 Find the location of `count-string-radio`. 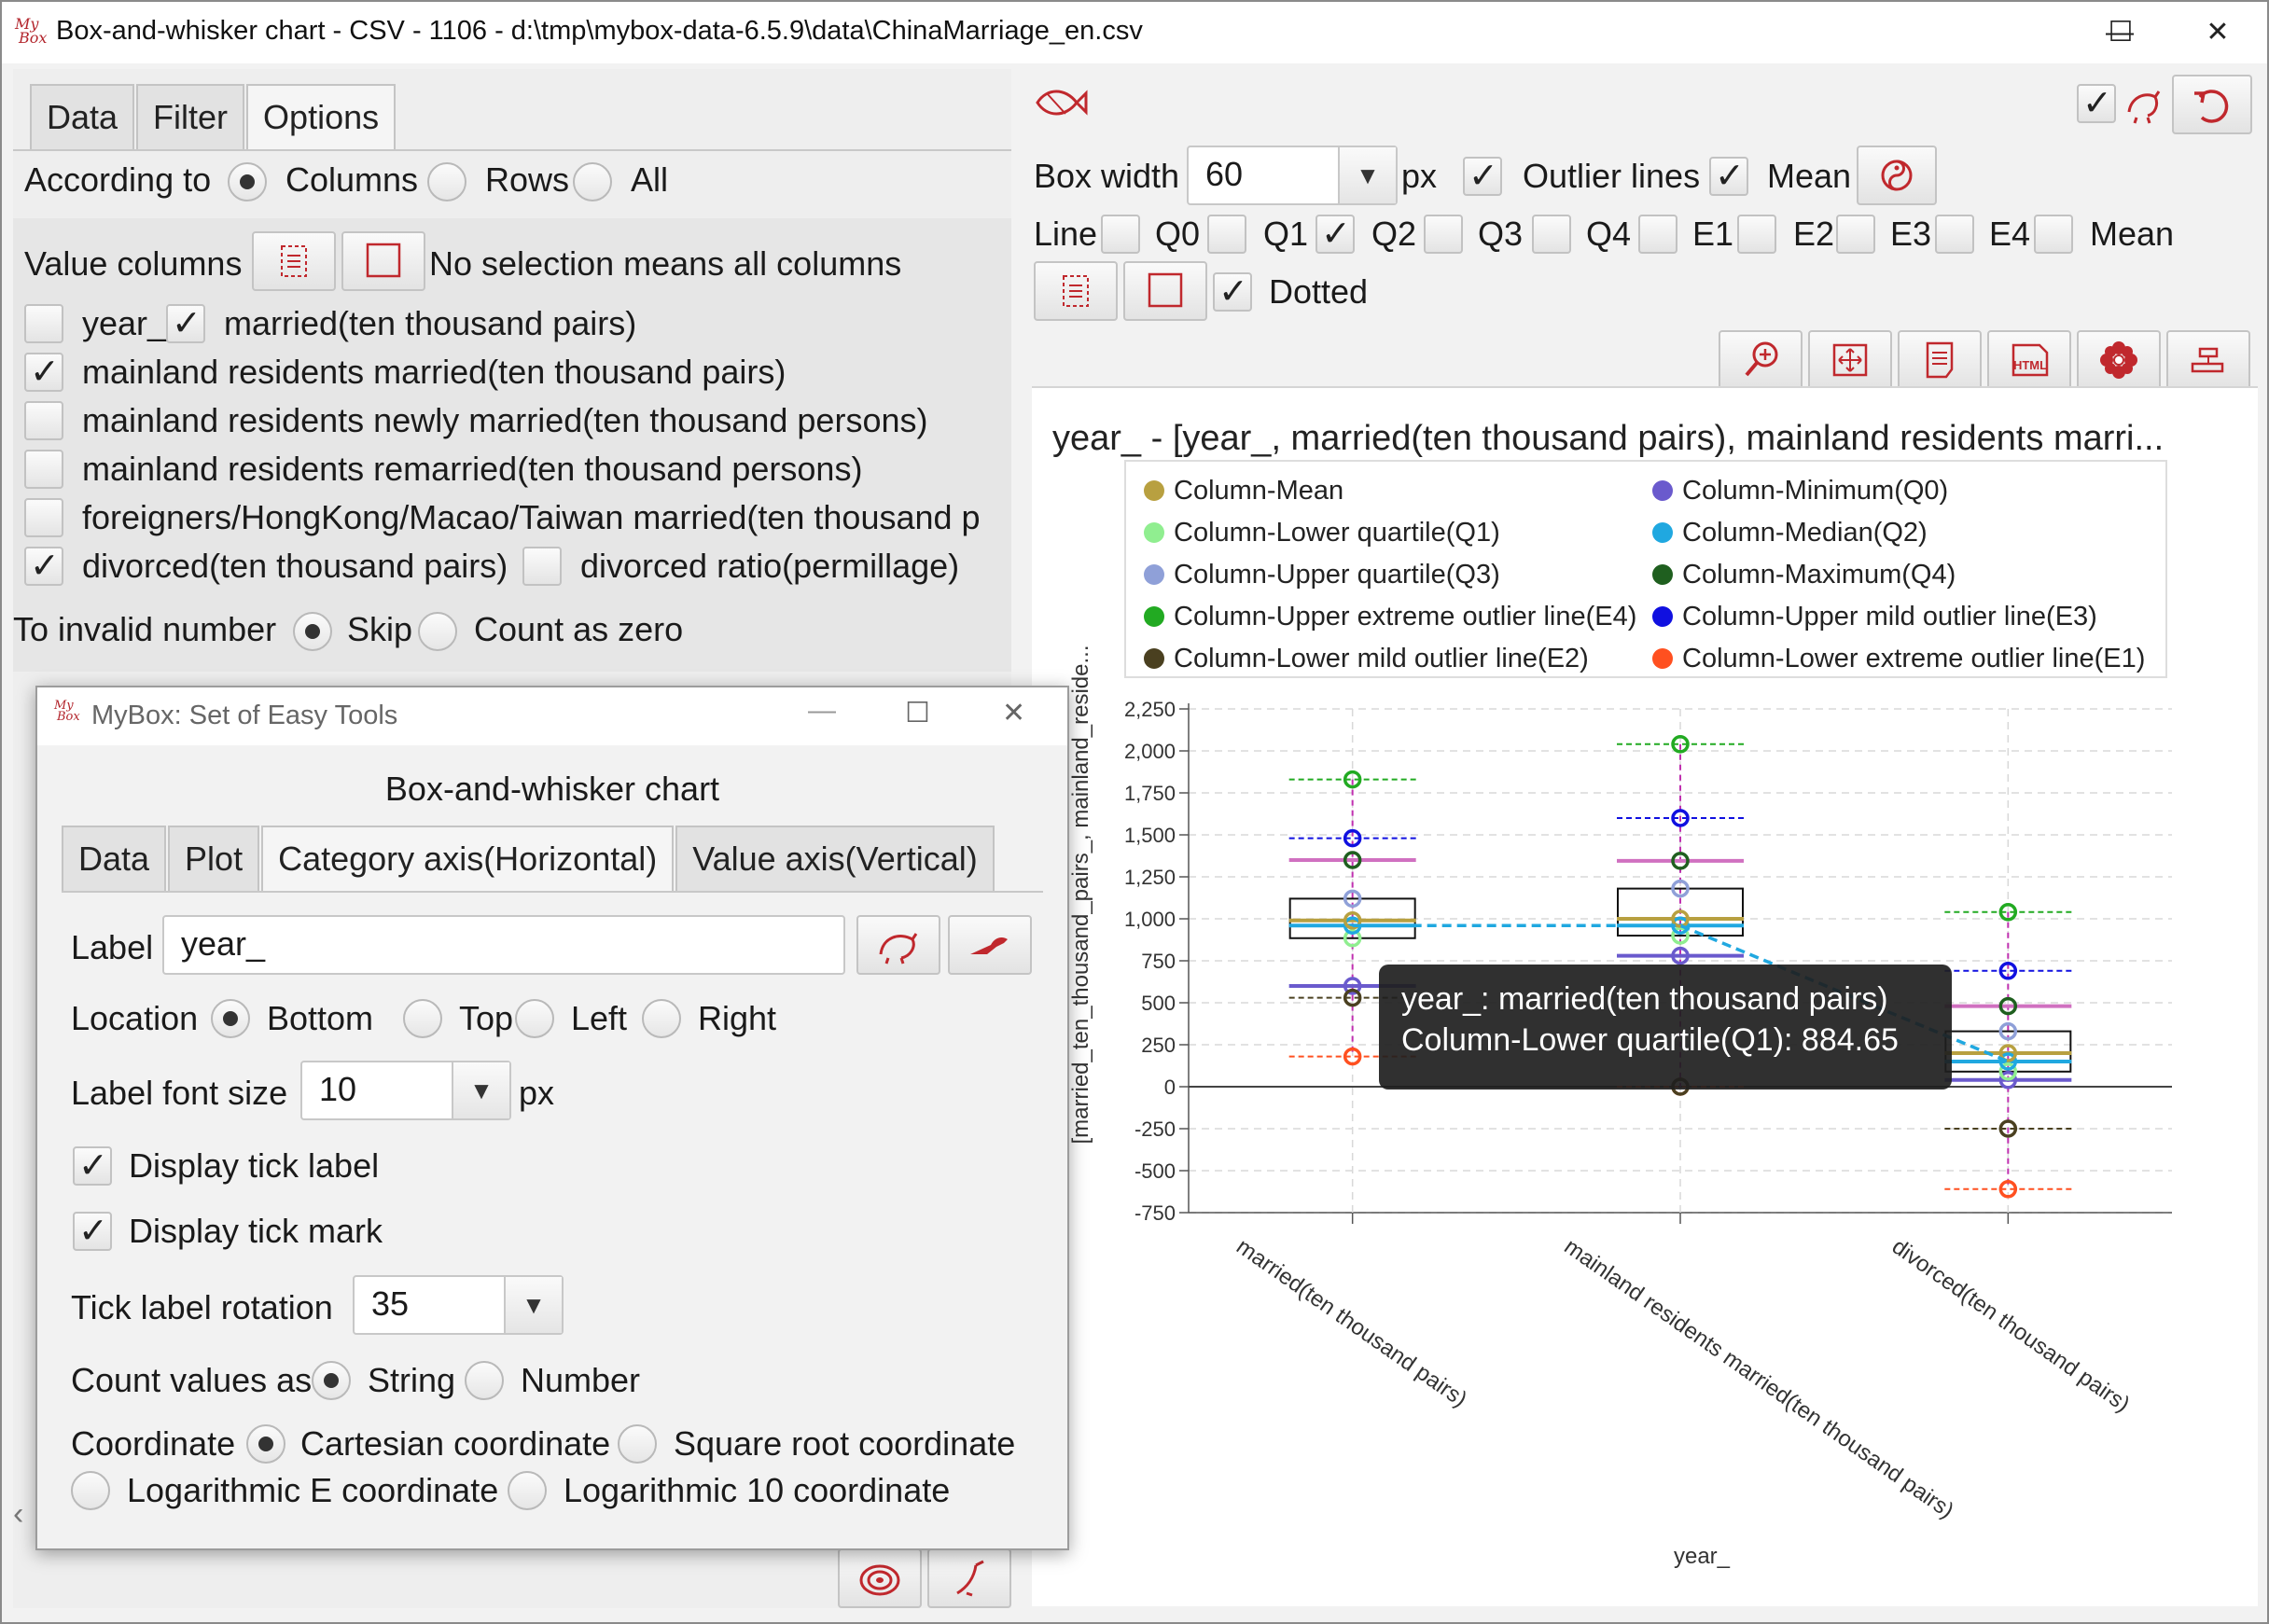

count-string-radio is located at coordinates (331, 1380).